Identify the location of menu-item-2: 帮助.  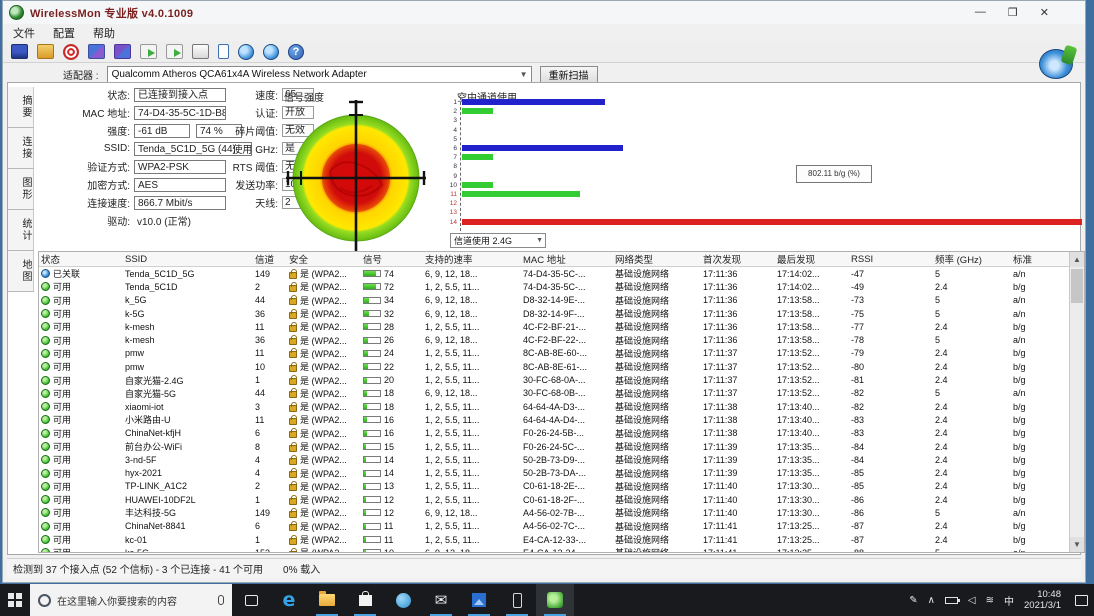
(104, 33).